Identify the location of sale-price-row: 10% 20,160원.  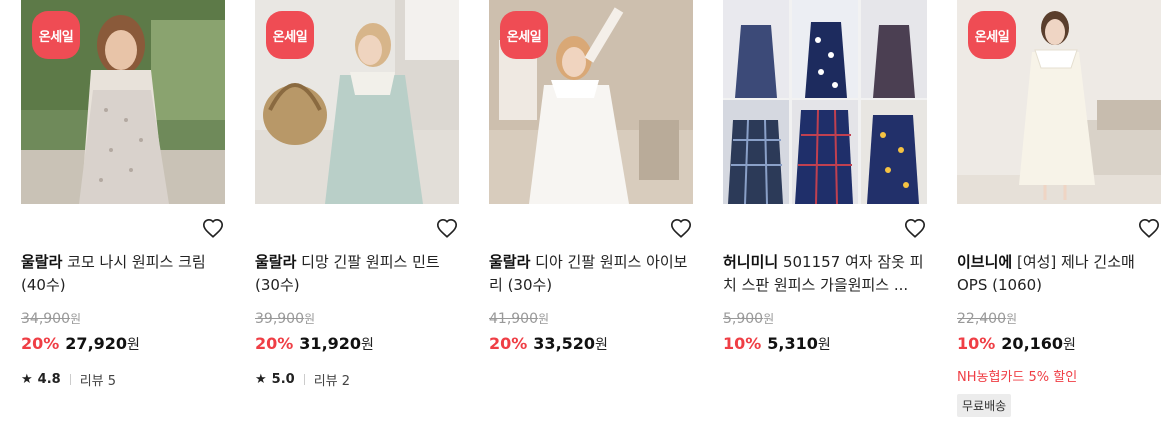
(1016, 343).